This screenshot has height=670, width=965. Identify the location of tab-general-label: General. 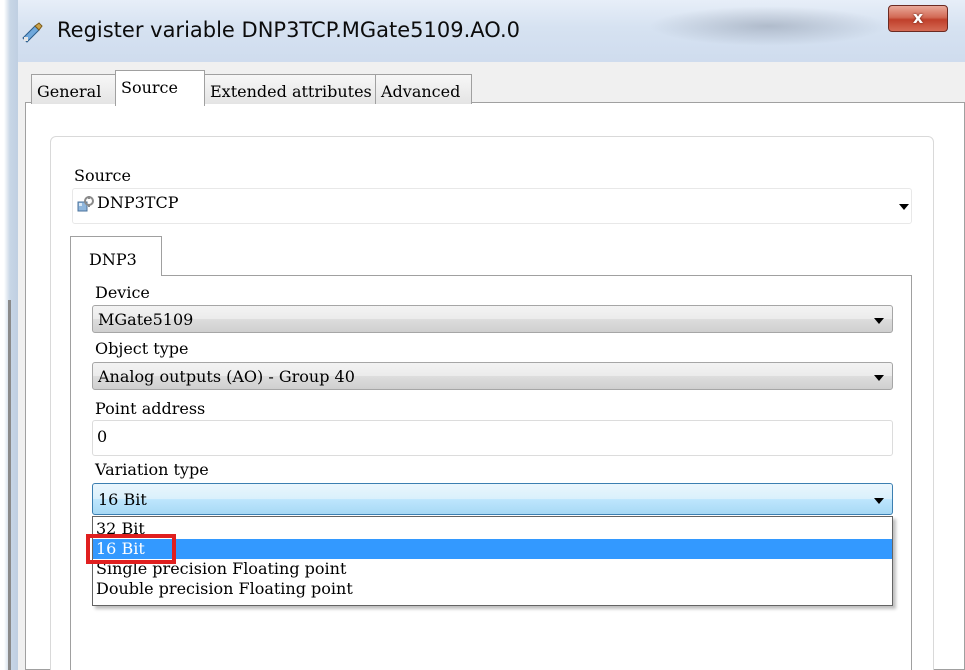
(69, 91).